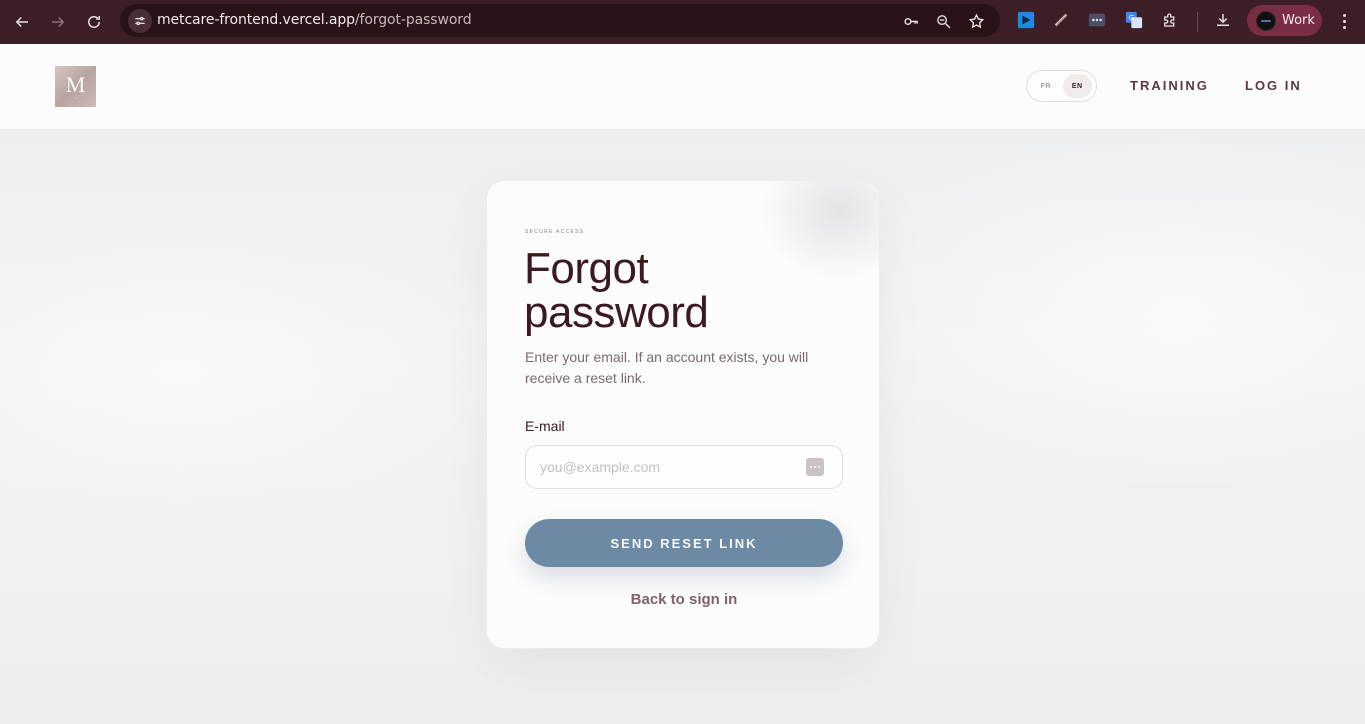 Image resolution: width=1365 pixels, height=724 pixels. Describe the element at coordinates (815, 467) in the screenshot. I see `password-manager-icon` at that location.